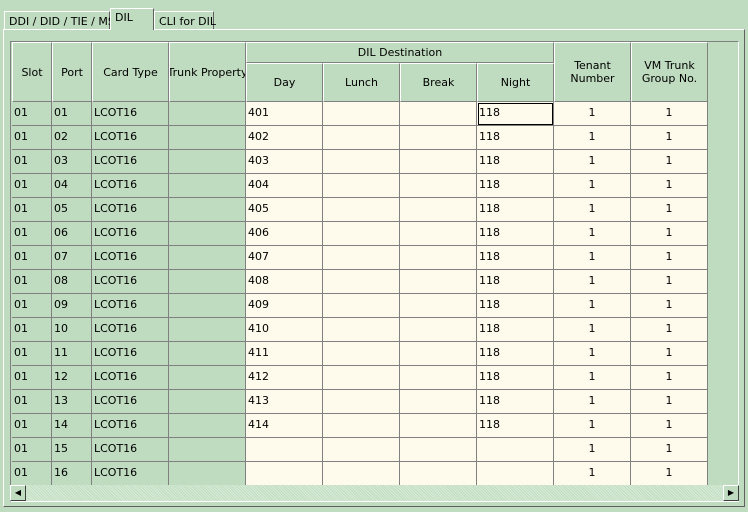 Image resolution: width=748 pixels, height=512 pixels. Describe the element at coordinates (32, 72) in the screenshot. I see `header-slot: Slot` at that location.